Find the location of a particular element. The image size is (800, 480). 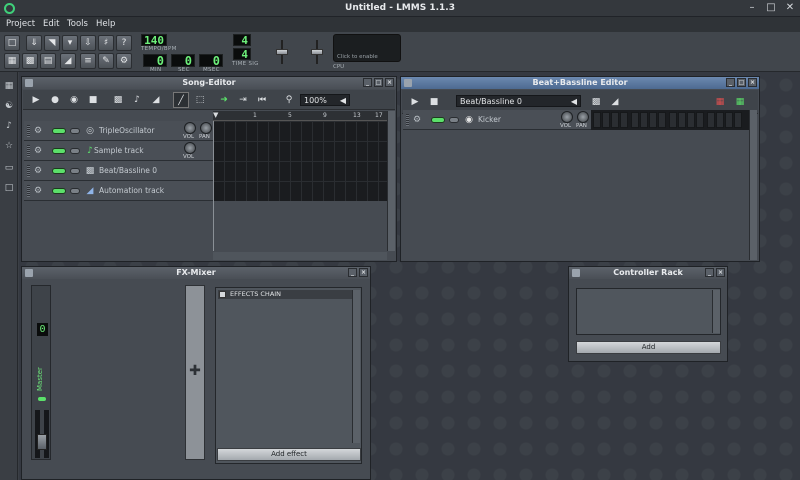

track-row: ⚙ ◎ TripleOscillator VOL PAN is located at coordinates (118, 131).